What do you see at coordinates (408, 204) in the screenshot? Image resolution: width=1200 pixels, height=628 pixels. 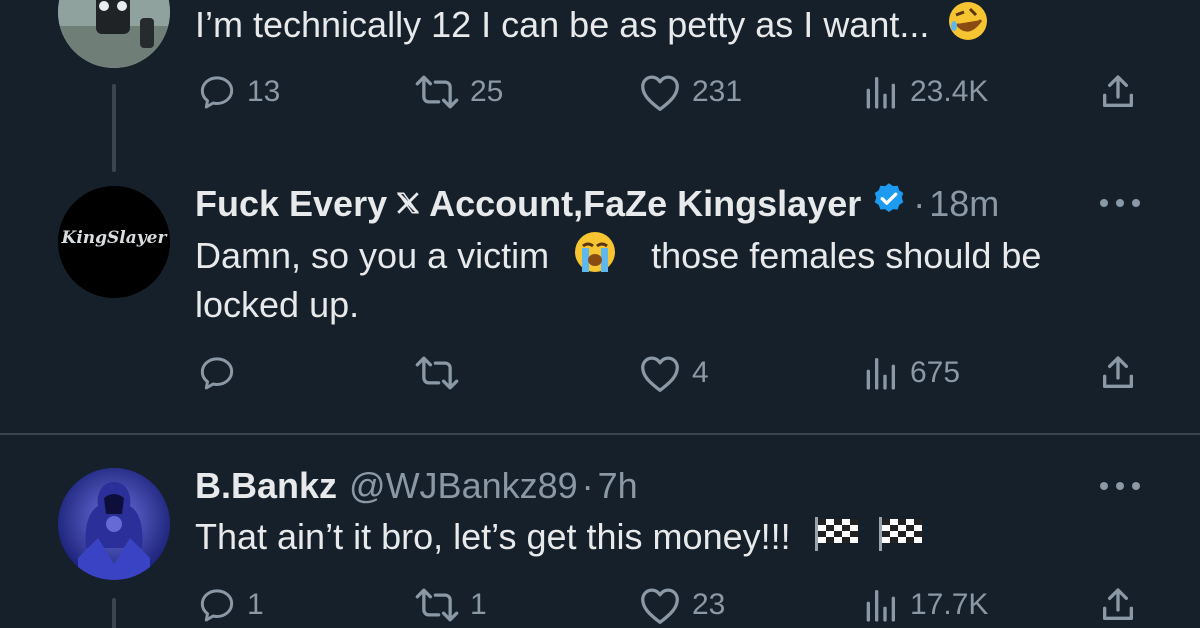 I see `x-logo-icon` at bounding box center [408, 204].